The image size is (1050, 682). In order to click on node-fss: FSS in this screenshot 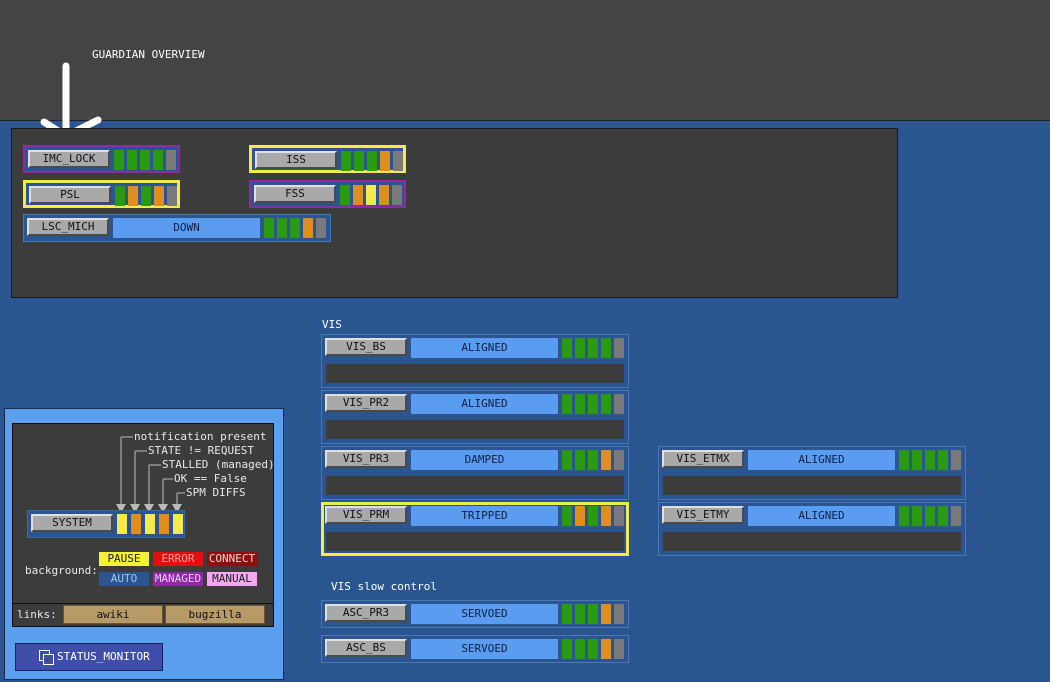, I will do `click(327, 194)`.